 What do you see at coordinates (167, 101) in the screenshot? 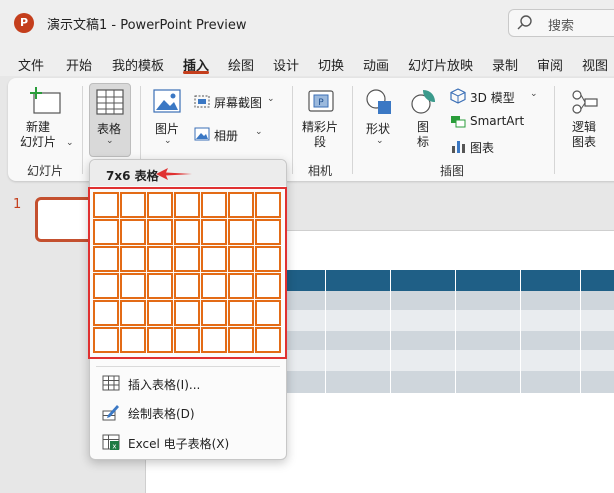
I see `picture-icon` at bounding box center [167, 101].